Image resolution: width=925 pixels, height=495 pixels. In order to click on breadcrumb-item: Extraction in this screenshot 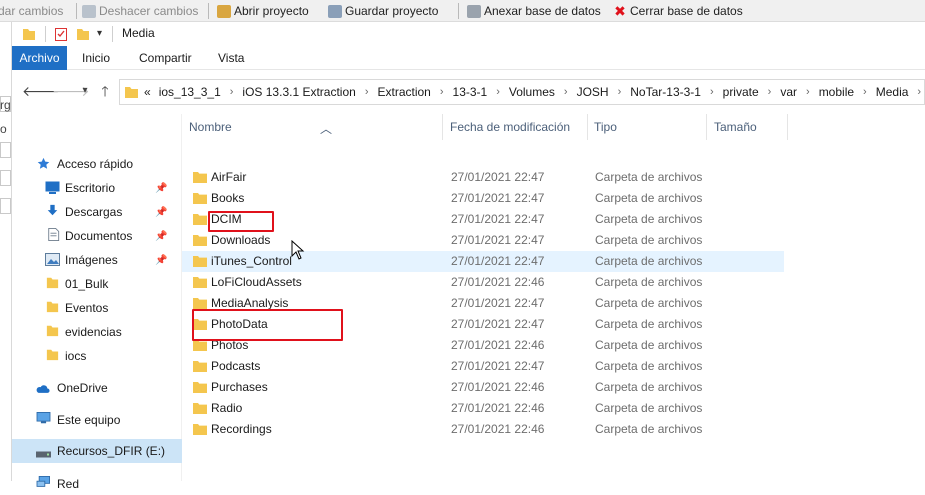, I will do `click(403, 92)`.